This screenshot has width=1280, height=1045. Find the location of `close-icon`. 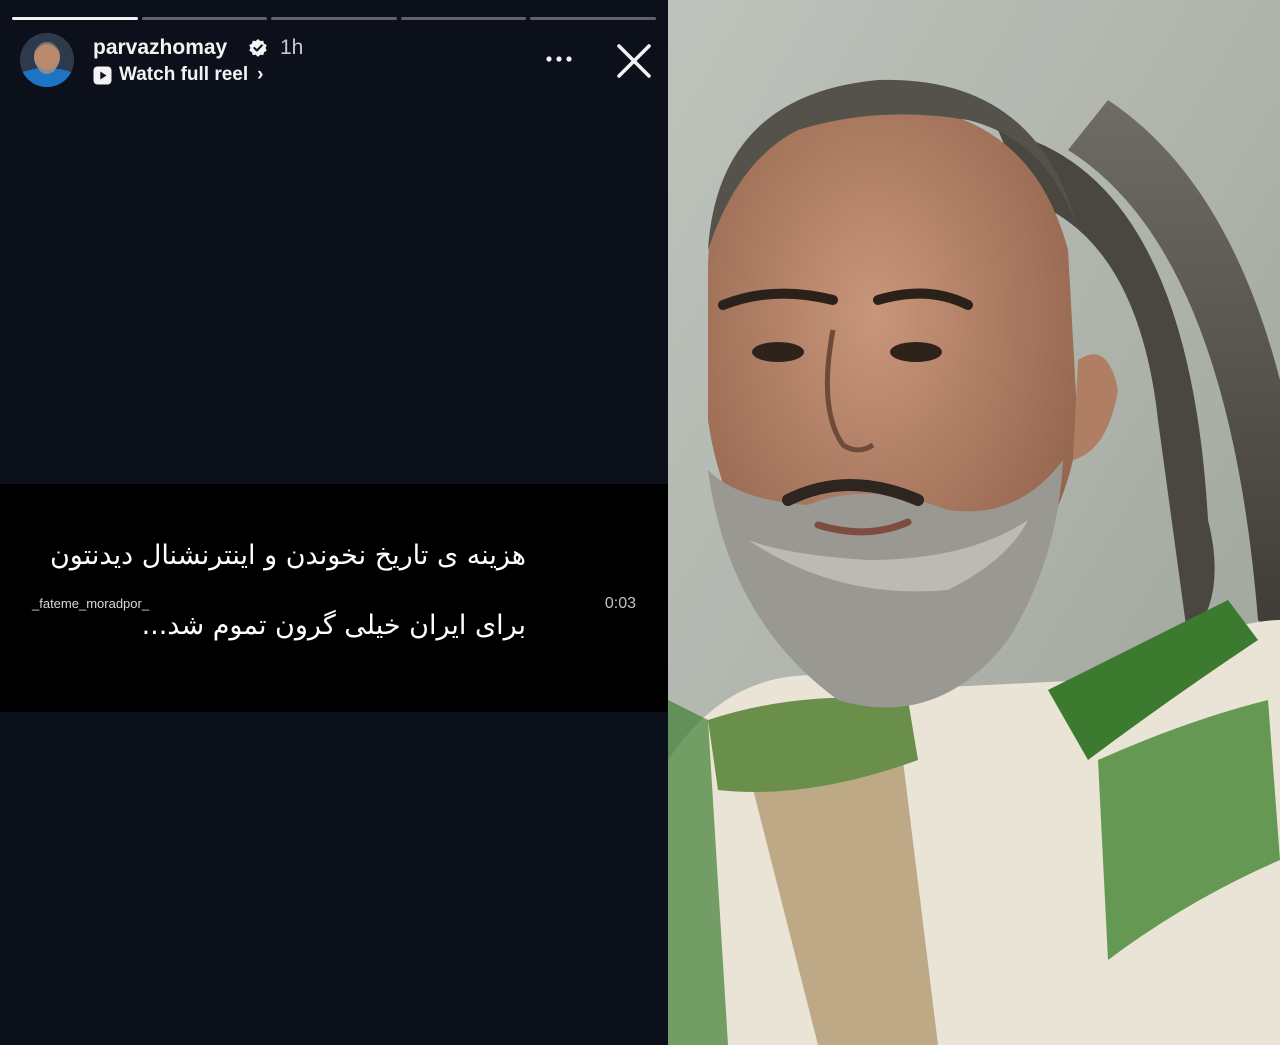

close-icon is located at coordinates (634, 61).